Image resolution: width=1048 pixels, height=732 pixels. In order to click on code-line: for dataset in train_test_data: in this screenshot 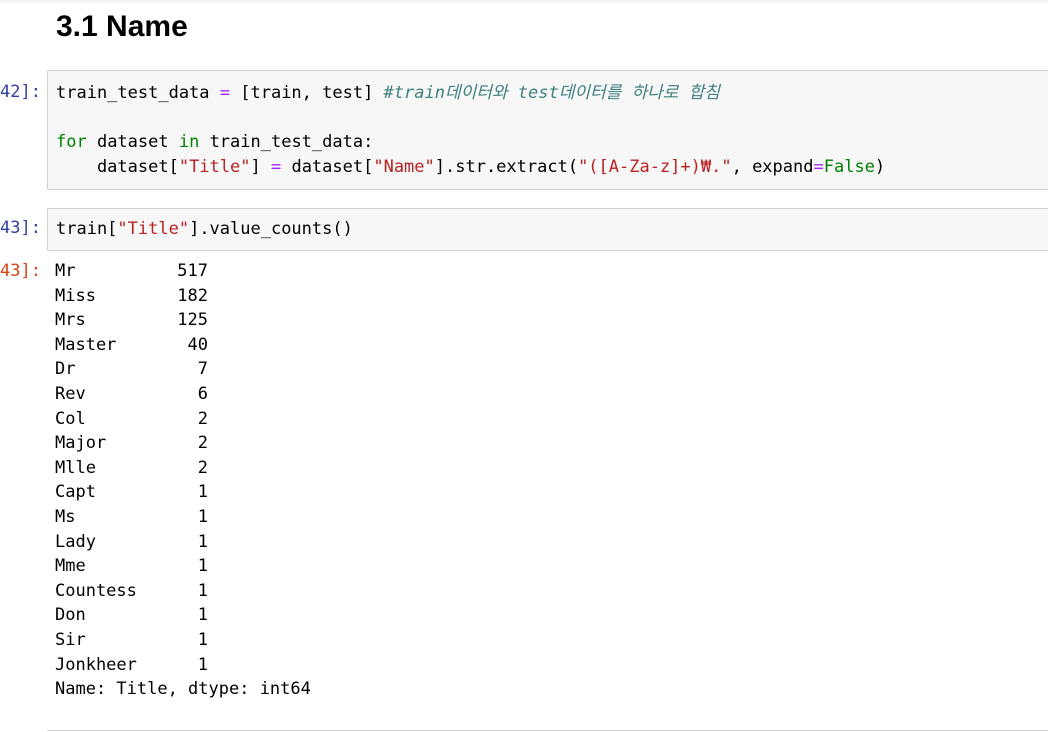, I will do `click(470, 142)`.